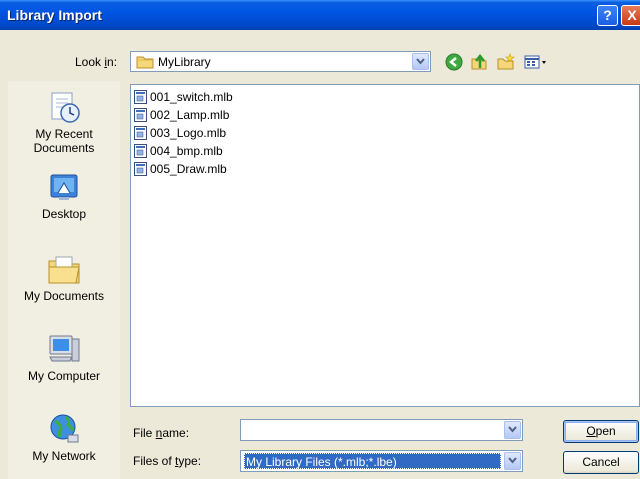  I want to click on cancel-button: Cancel, so click(601, 462).